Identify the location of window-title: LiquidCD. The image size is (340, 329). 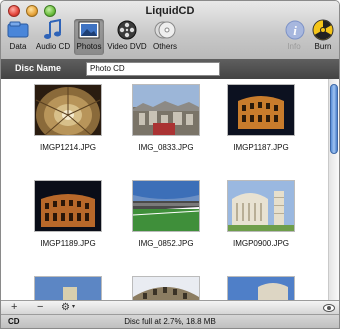
(170, 11).